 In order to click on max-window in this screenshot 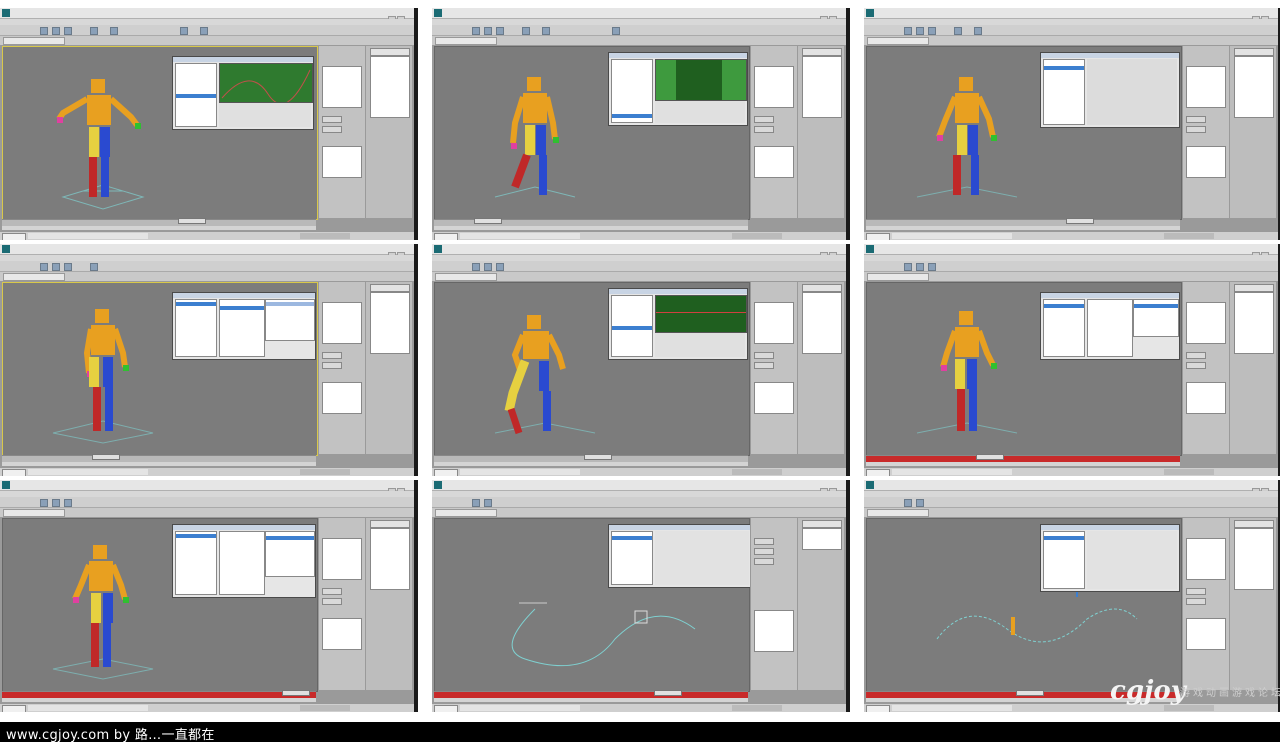, I will do `click(1072, 124)`.